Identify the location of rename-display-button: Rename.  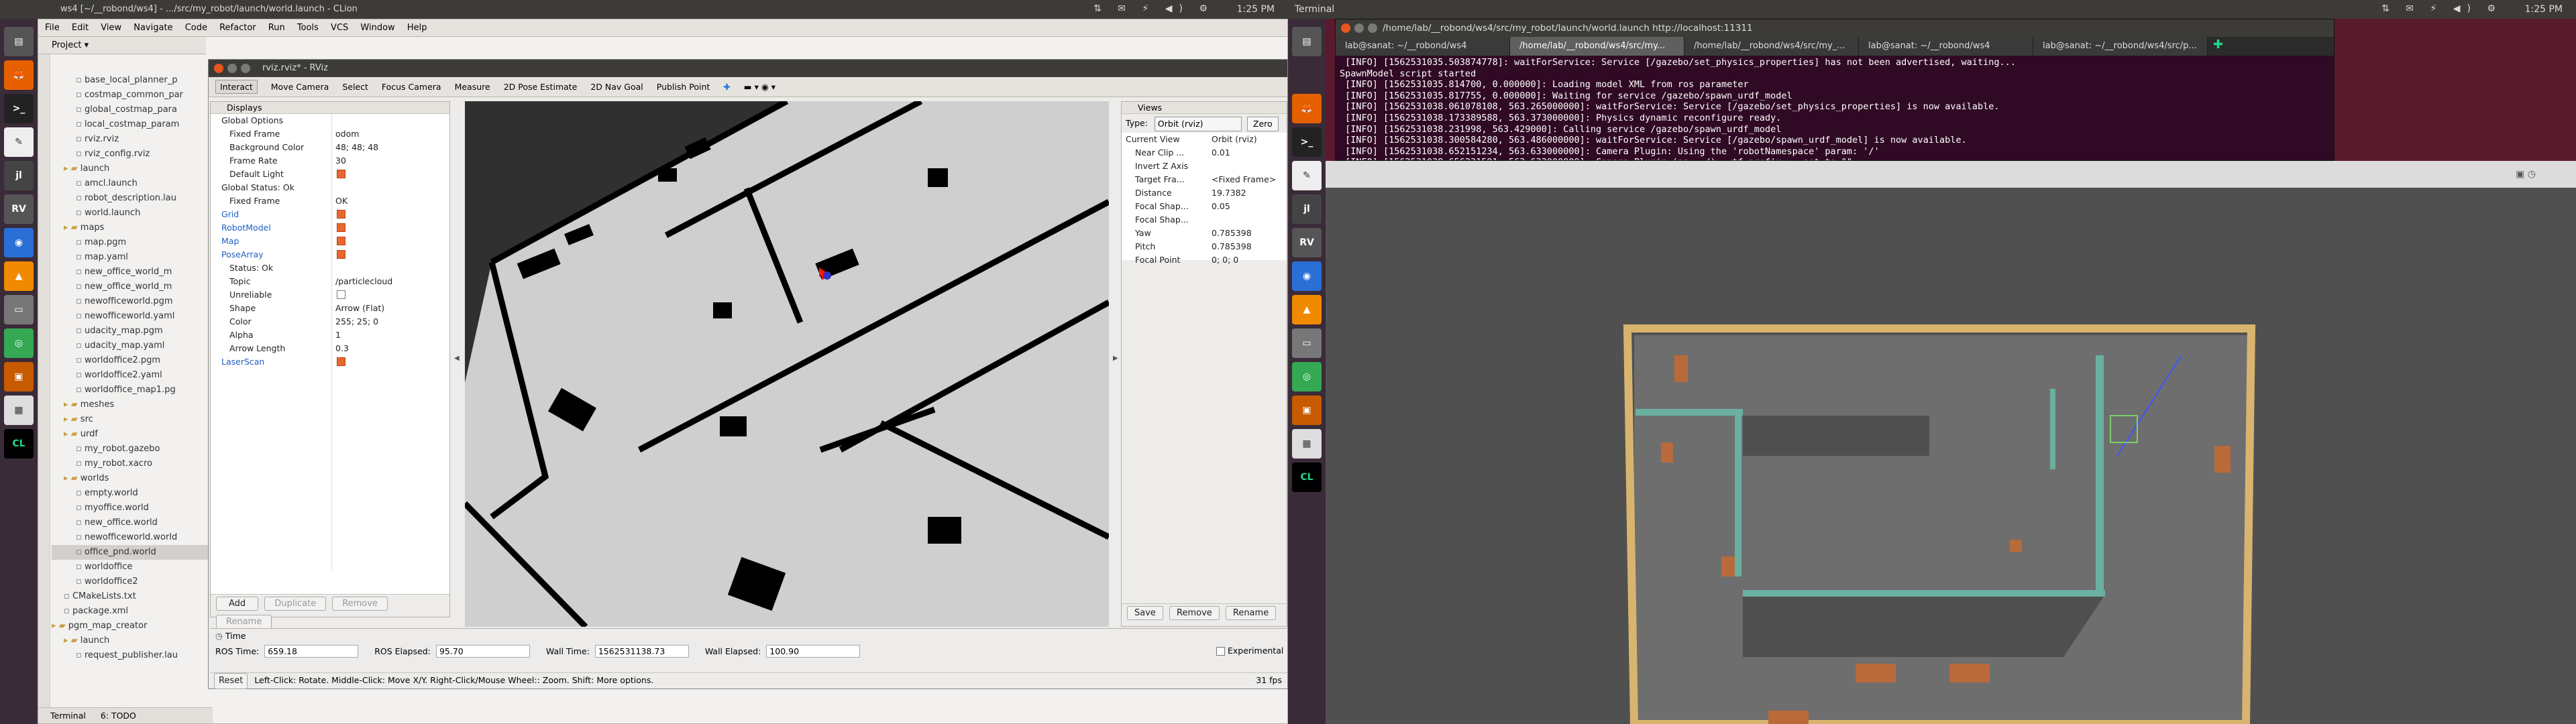
(244, 622).